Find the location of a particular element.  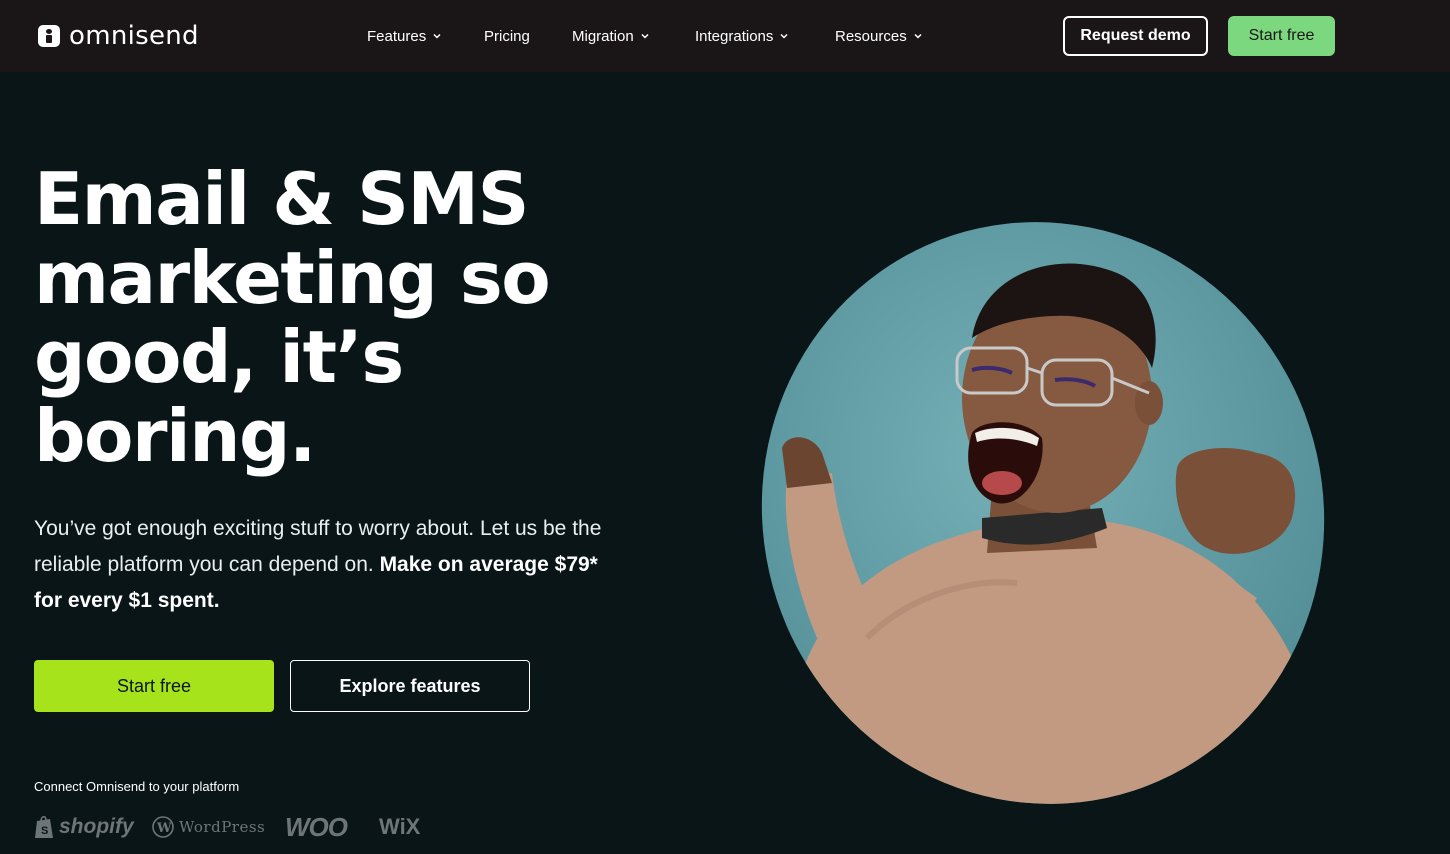

woo-icon: WOO is located at coordinates (316, 826).